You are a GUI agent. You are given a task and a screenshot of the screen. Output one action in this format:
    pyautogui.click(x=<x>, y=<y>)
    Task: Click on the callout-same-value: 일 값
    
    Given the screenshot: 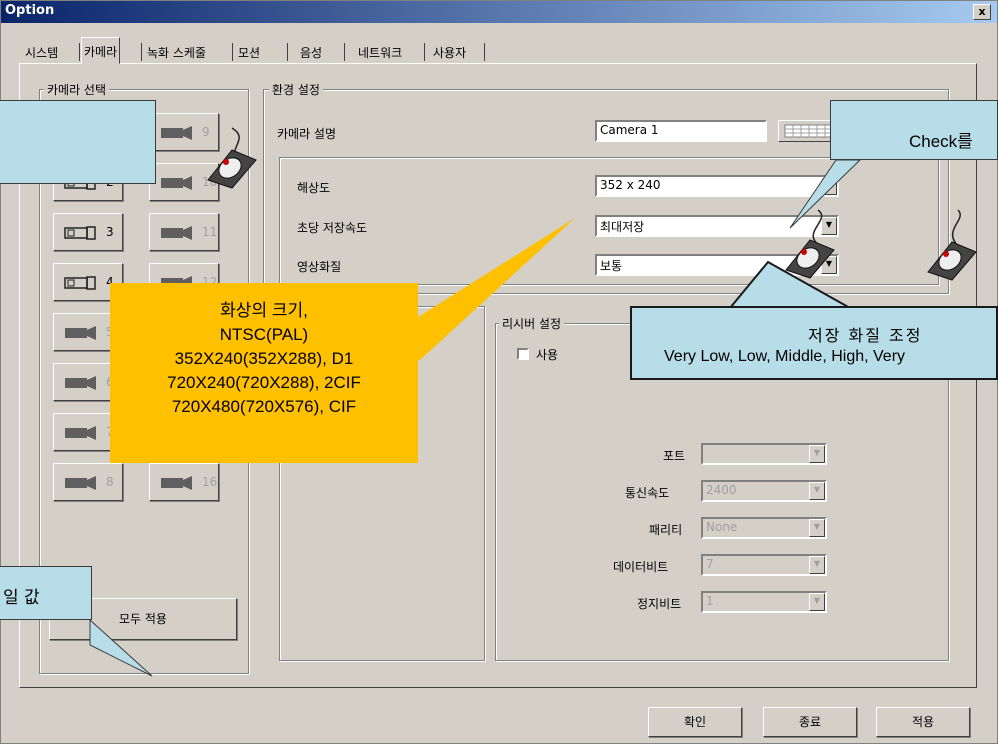 What is the action you would take?
    pyautogui.click(x=46, y=593)
    